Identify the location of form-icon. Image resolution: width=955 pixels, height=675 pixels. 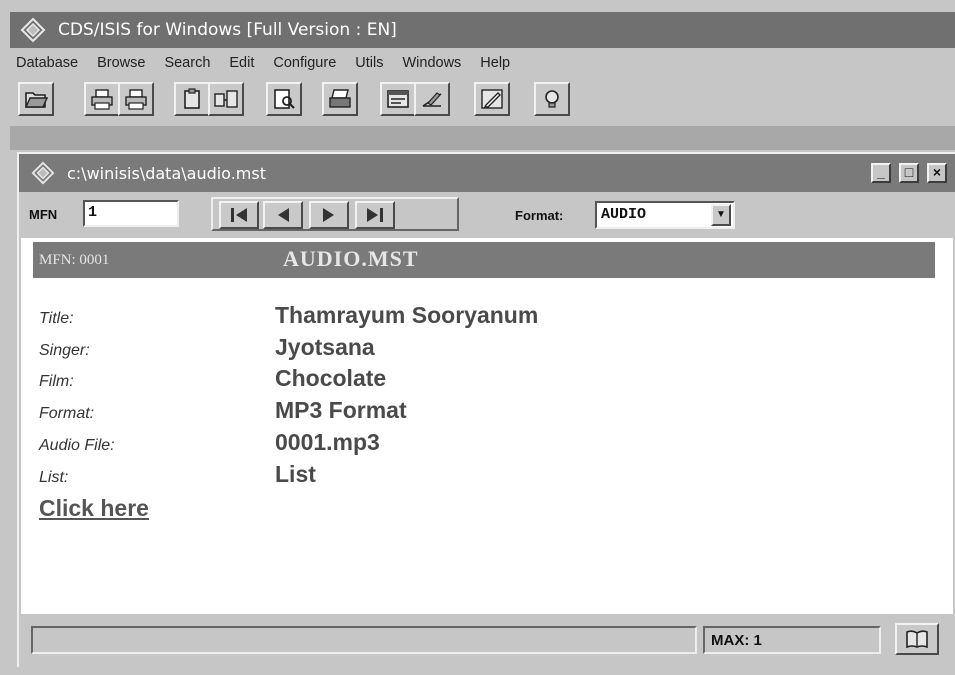
(398, 99).